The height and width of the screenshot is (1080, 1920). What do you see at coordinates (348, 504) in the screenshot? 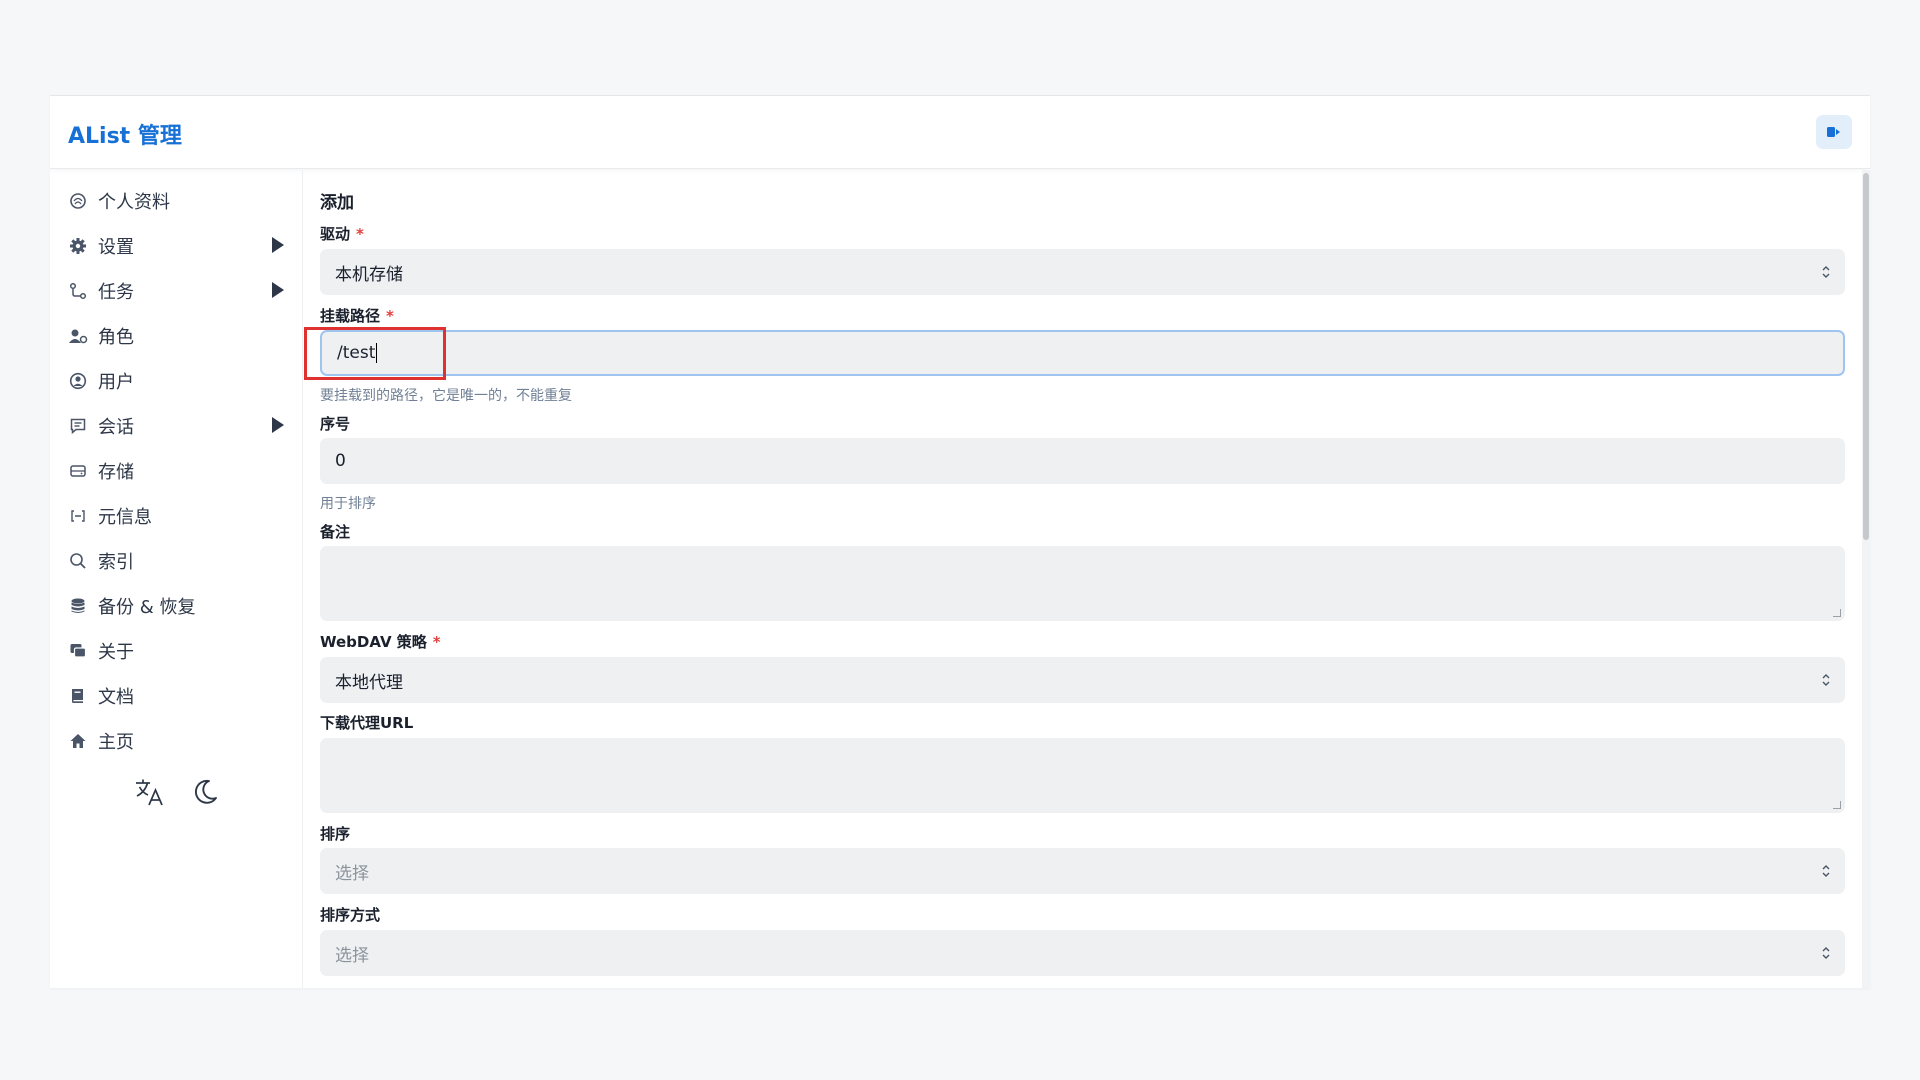
I see `order-hint: 用于排序` at bounding box center [348, 504].